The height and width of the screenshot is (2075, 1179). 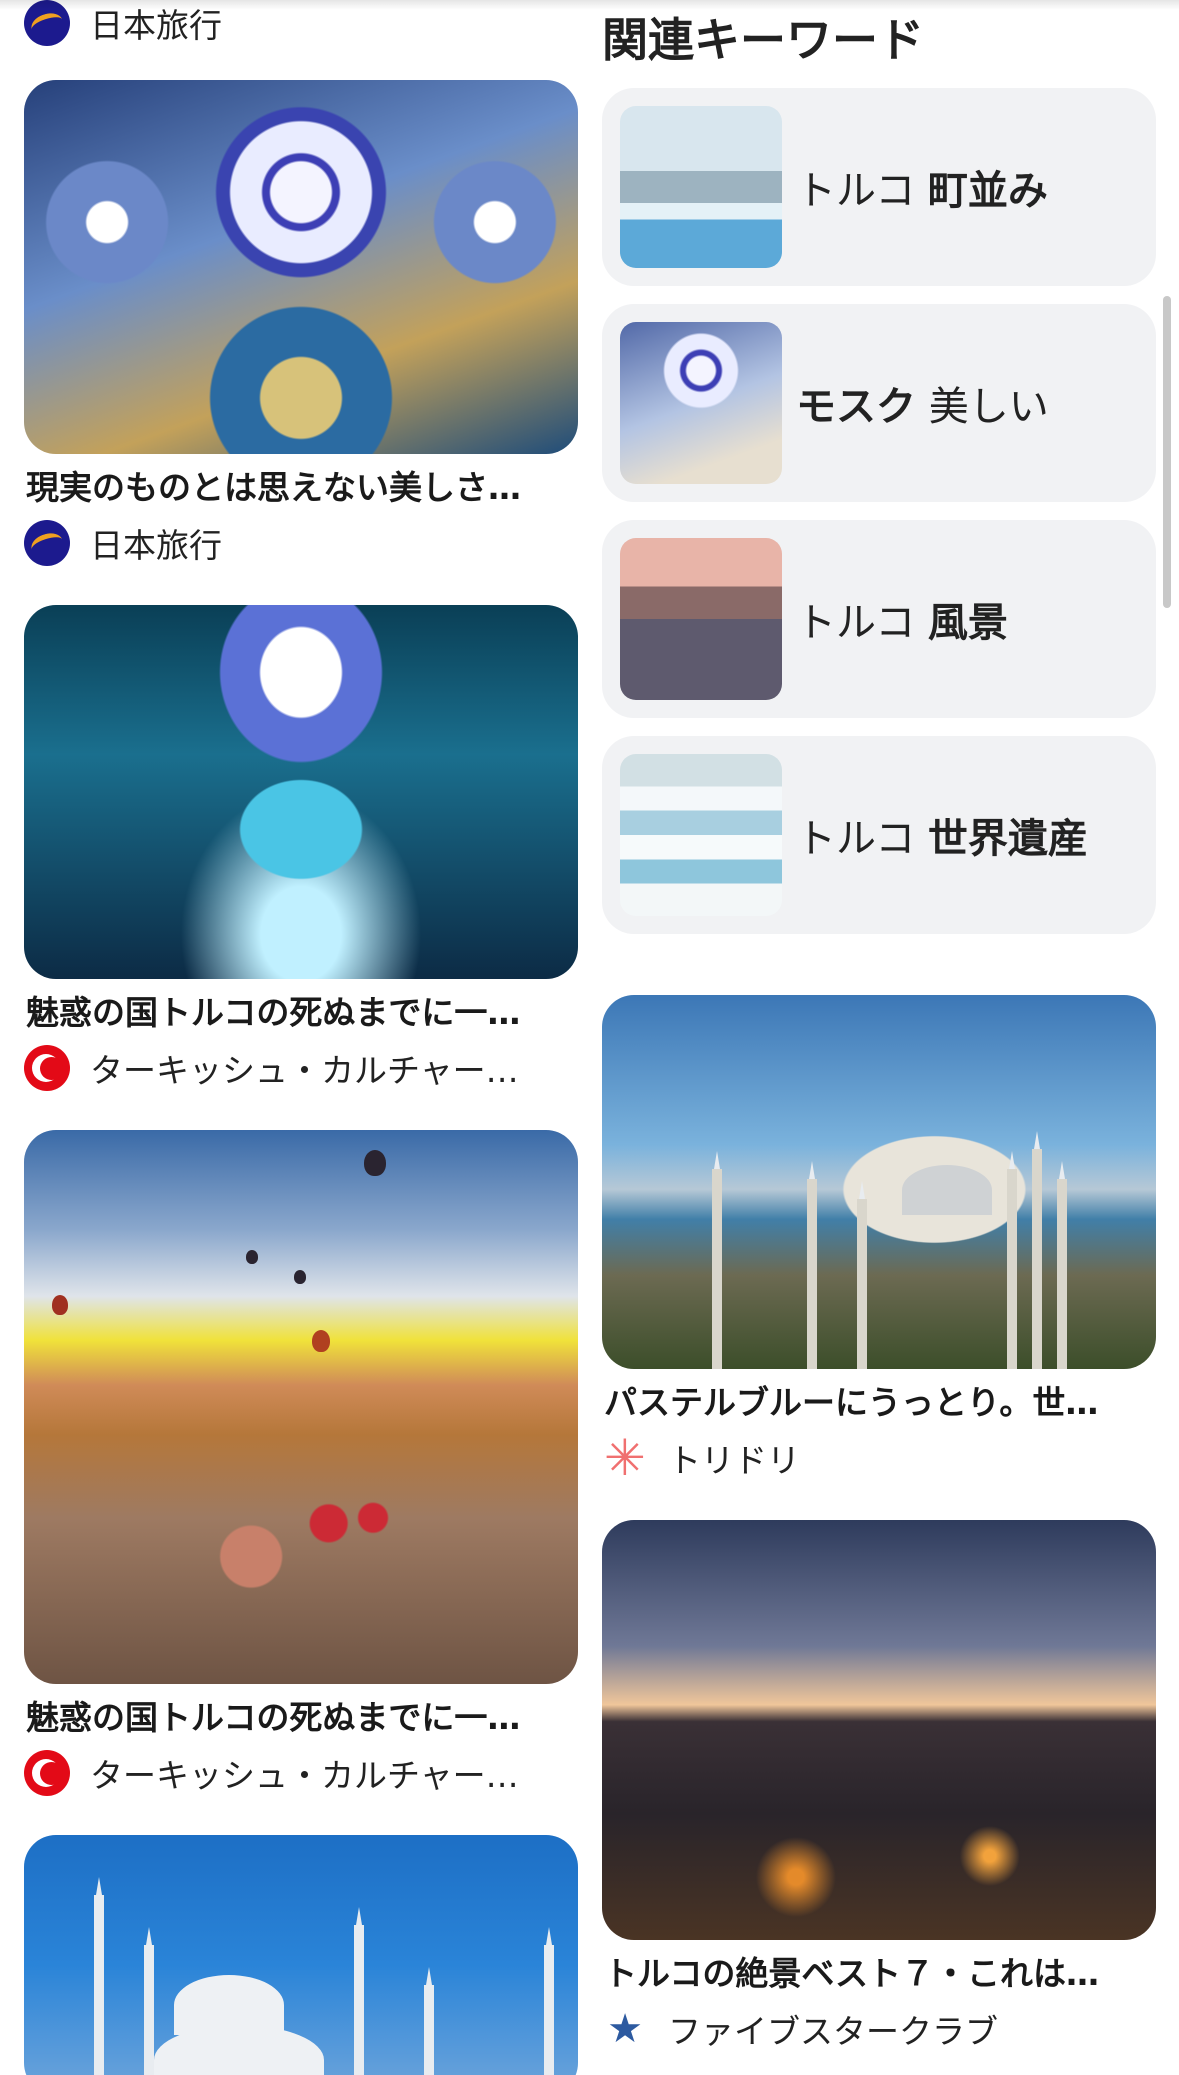 I want to click on keyword-card: トルコ 風景, so click(x=879, y=619).